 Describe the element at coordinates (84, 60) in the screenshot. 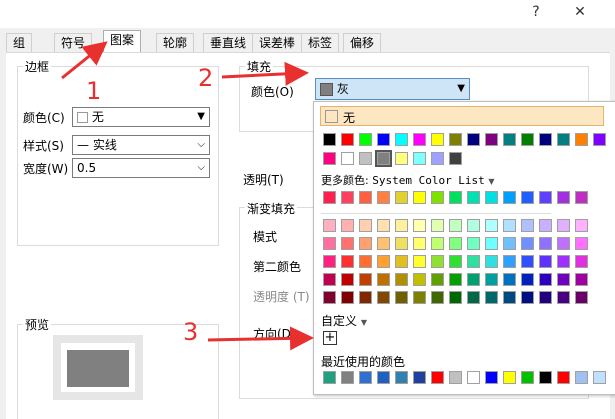

I see `arrow-to-pattern-tab` at that location.